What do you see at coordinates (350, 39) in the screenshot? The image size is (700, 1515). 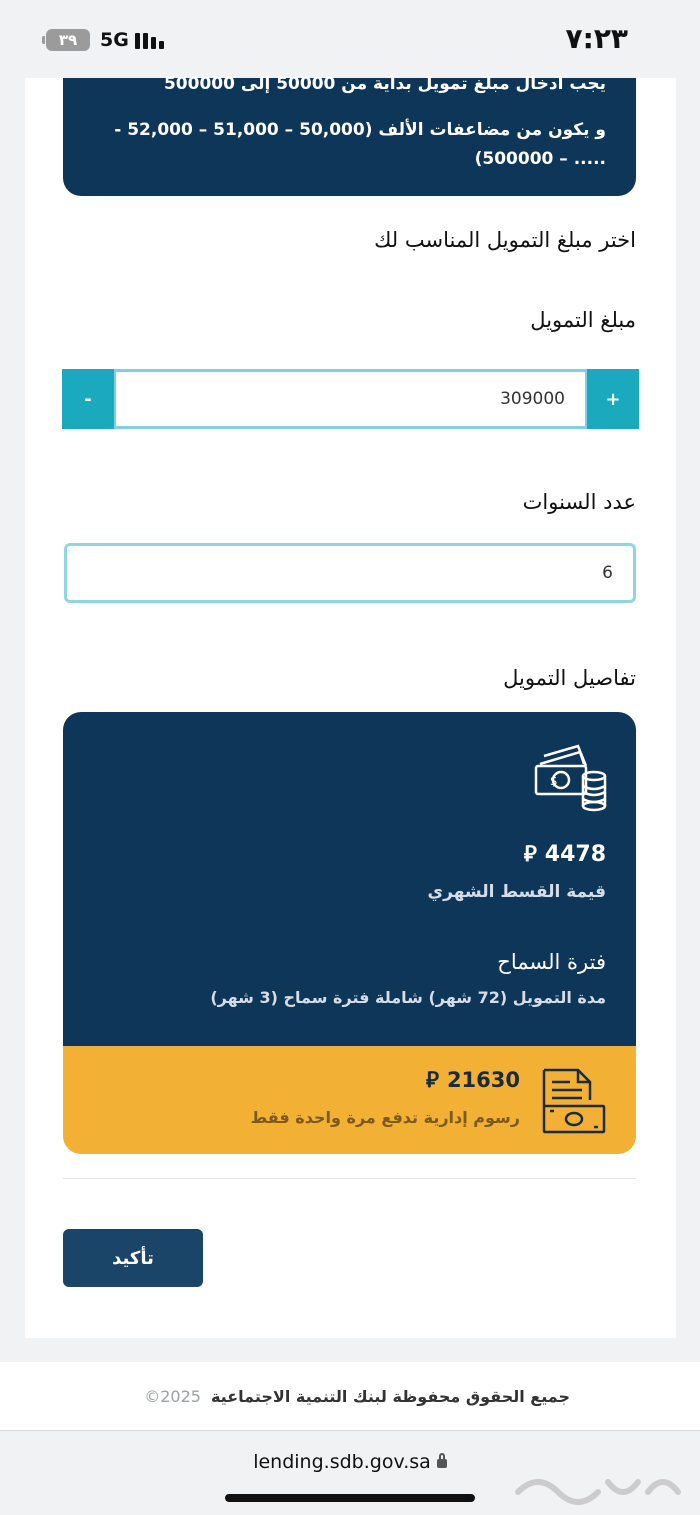 I see `status-bar: ٣٩ 5G ٧:٢٣` at bounding box center [350, 39].